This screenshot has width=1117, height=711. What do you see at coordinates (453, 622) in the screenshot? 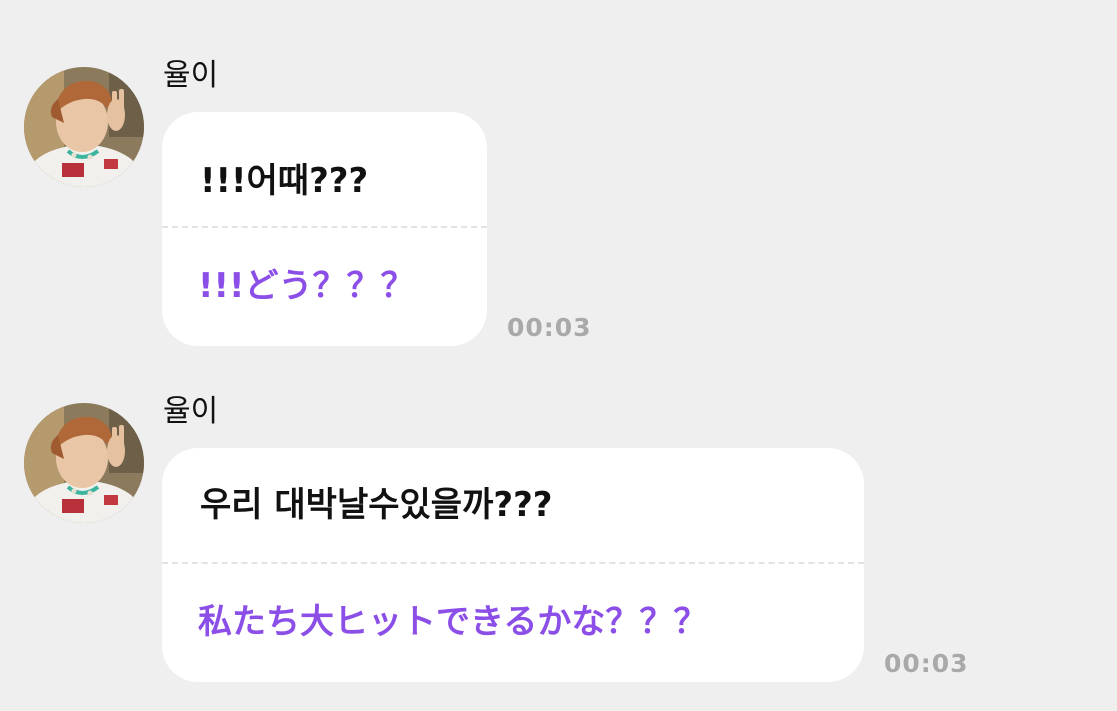
I see `message-translation-text: 私たち大ヒットできるかな？？？` at bounding box center [453, 622].